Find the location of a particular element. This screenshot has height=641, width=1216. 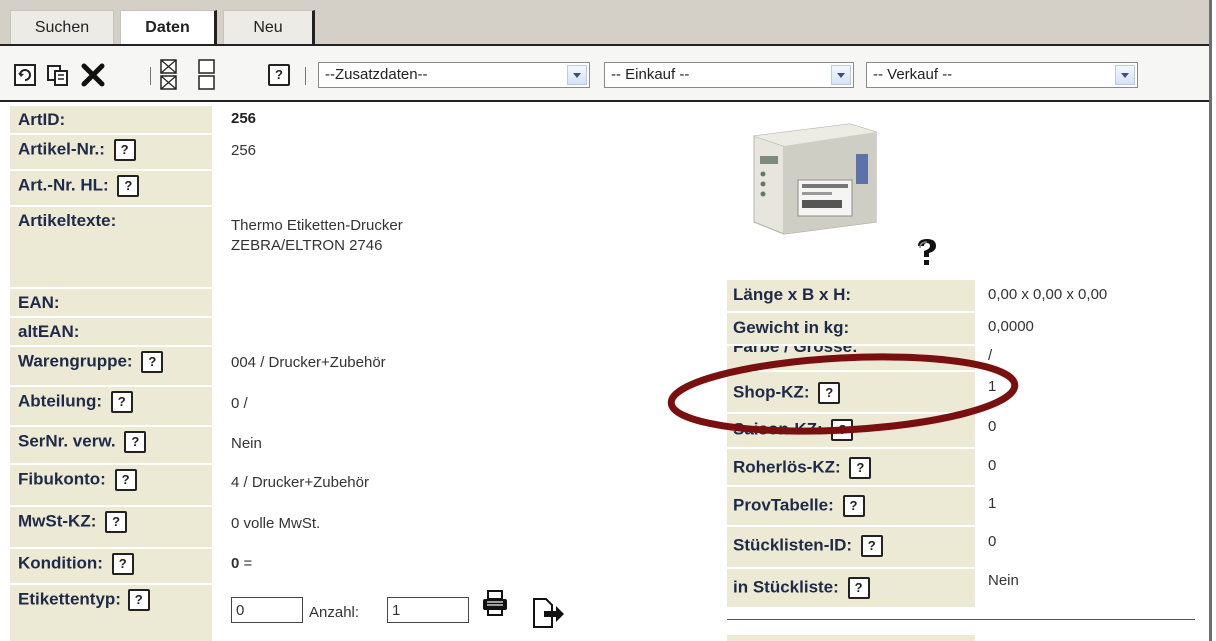

roherloes-kz-label: Roherlös-KZ: ? is located at coordinates (851, 467).